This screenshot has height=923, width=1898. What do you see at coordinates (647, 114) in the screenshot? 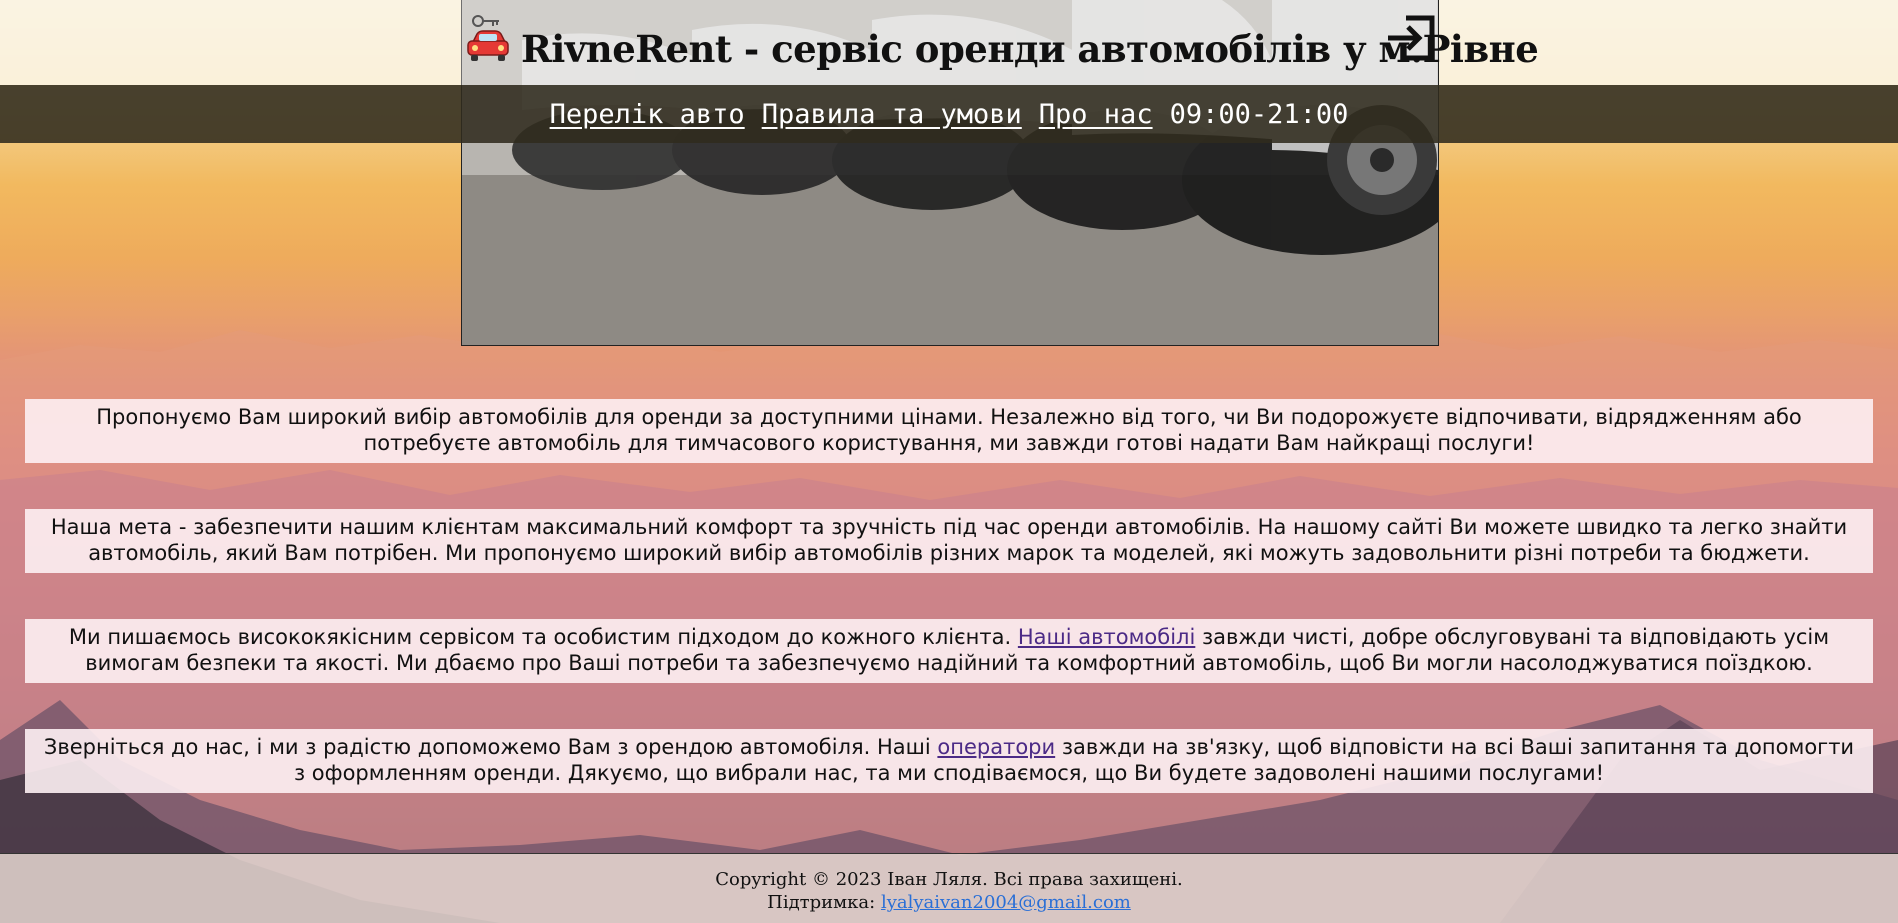
I see `nav-car-list-link: Перелік авто` at bounding box center [647, 114].